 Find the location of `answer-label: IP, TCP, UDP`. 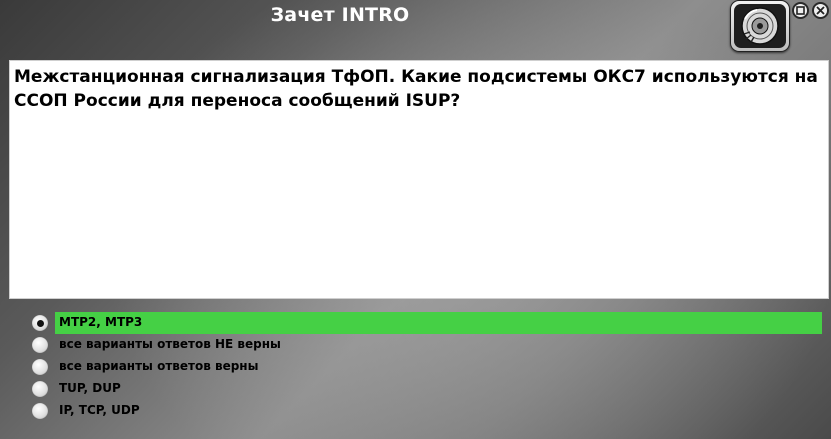

answer-label: IP, TCP, UDP is located at coordinates (99, 410).